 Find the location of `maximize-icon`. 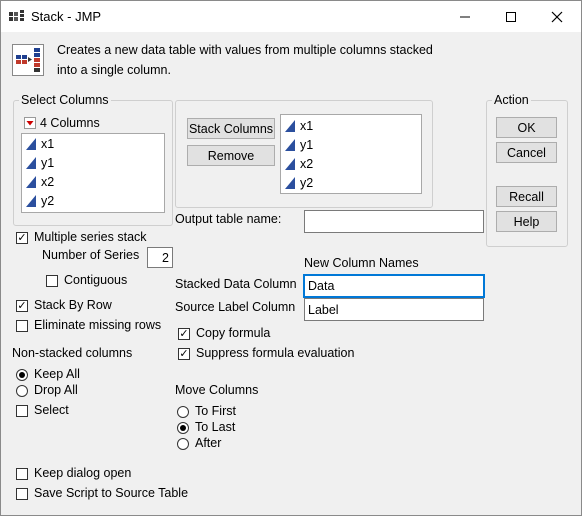

maximize-icon is located at coordinates (511, 16).